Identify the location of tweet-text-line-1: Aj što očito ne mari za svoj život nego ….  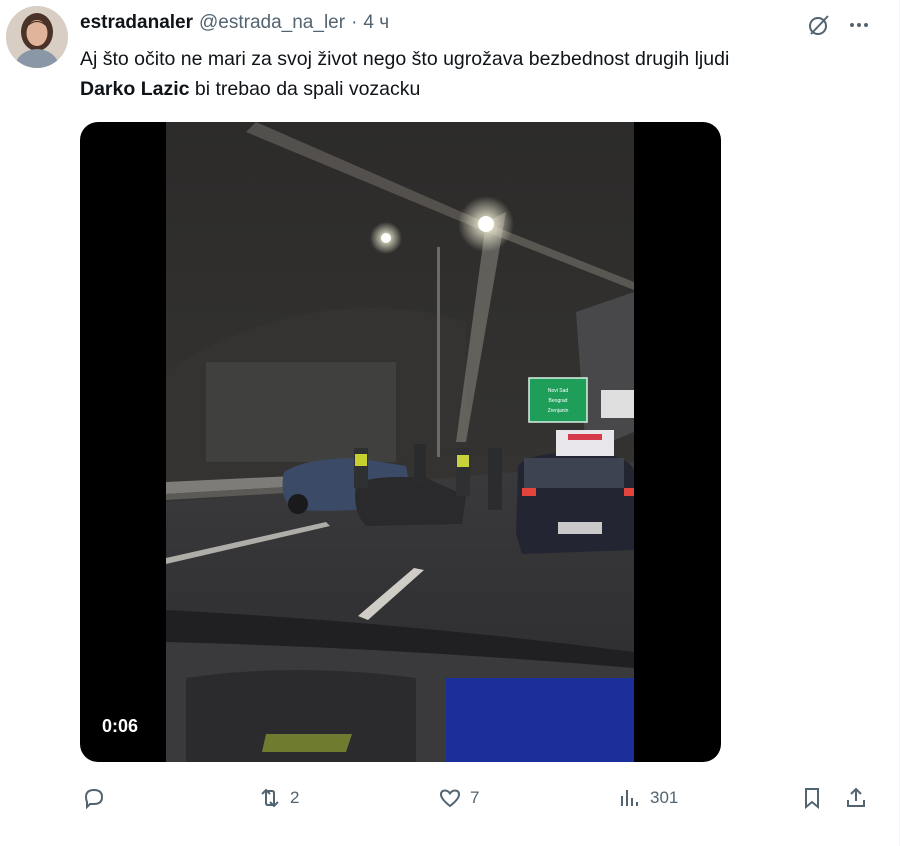
(405, 59).